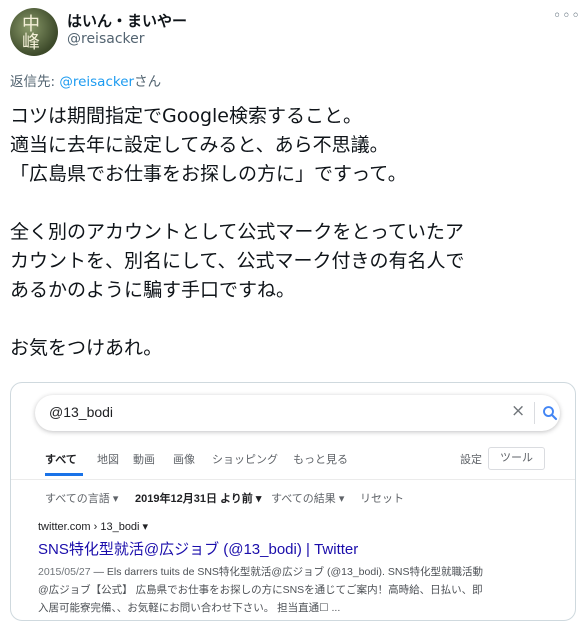  What do you see at coordinates (127, 20) in the screenshot?
I see `author-name: はいん・まいやー` at bounding box center [127, 20].